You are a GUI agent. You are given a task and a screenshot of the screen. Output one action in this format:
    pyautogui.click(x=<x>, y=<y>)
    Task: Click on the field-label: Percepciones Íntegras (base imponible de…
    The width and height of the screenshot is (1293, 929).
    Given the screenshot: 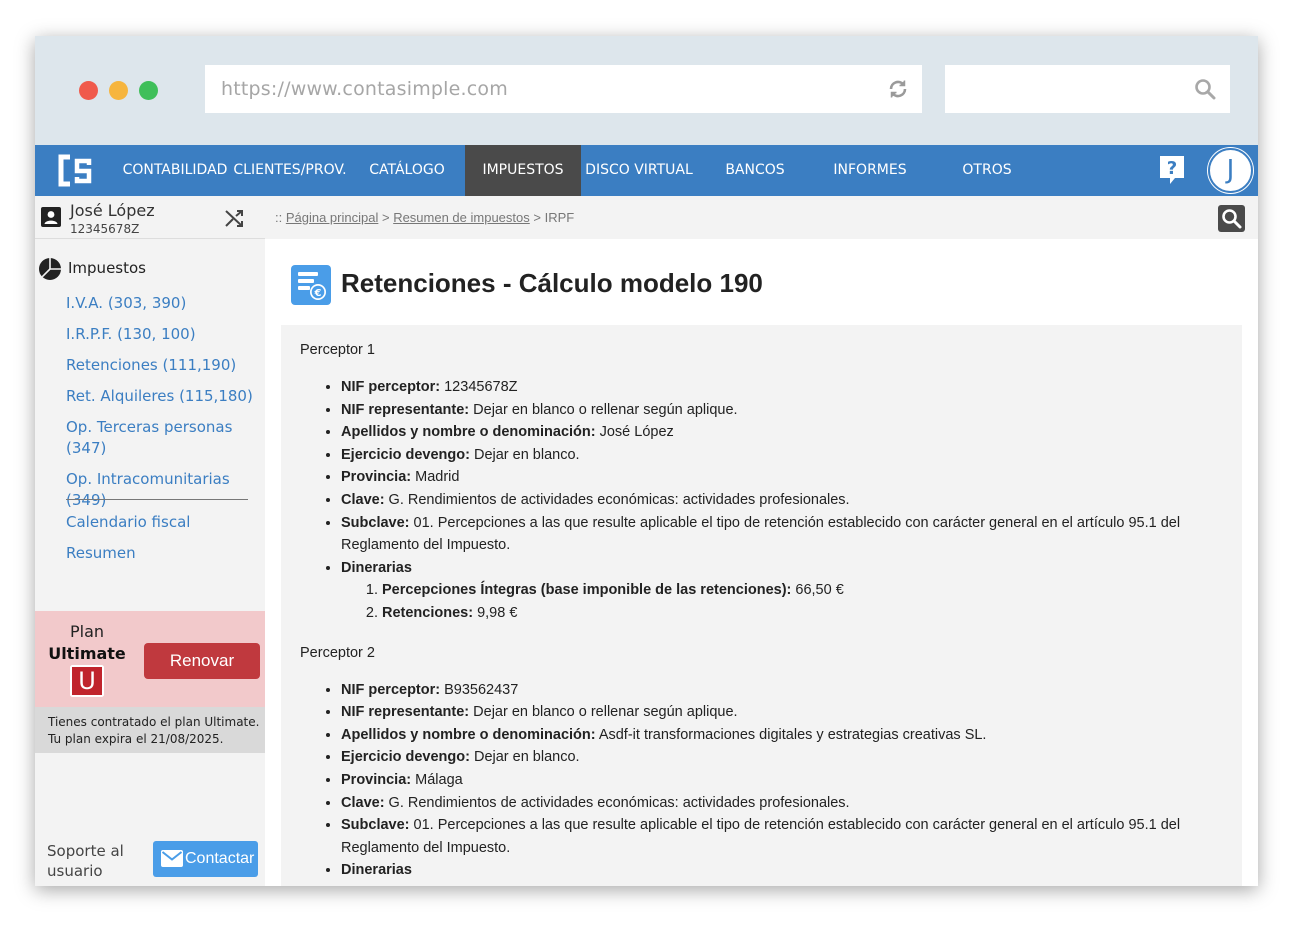 What is the action you would take?
    pyautogui.click(x=587, y=590)
    